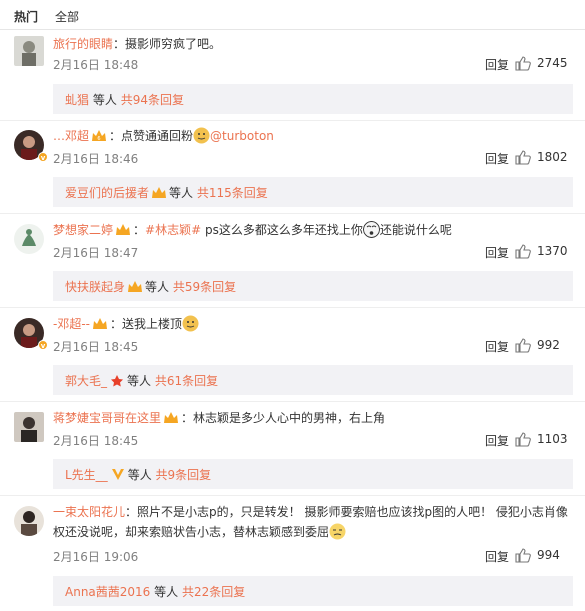 The image size is (585, 611). I want to click on reply-summary: L先生__ 等人 共9条回复, so click(313, 474).